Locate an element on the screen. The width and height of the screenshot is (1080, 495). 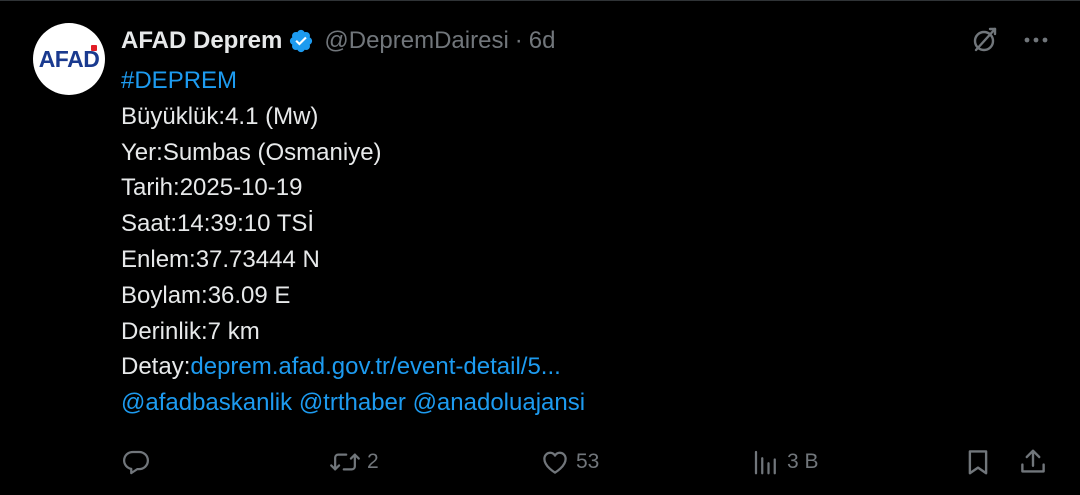
reply-button is located at coordinates (139, 462).